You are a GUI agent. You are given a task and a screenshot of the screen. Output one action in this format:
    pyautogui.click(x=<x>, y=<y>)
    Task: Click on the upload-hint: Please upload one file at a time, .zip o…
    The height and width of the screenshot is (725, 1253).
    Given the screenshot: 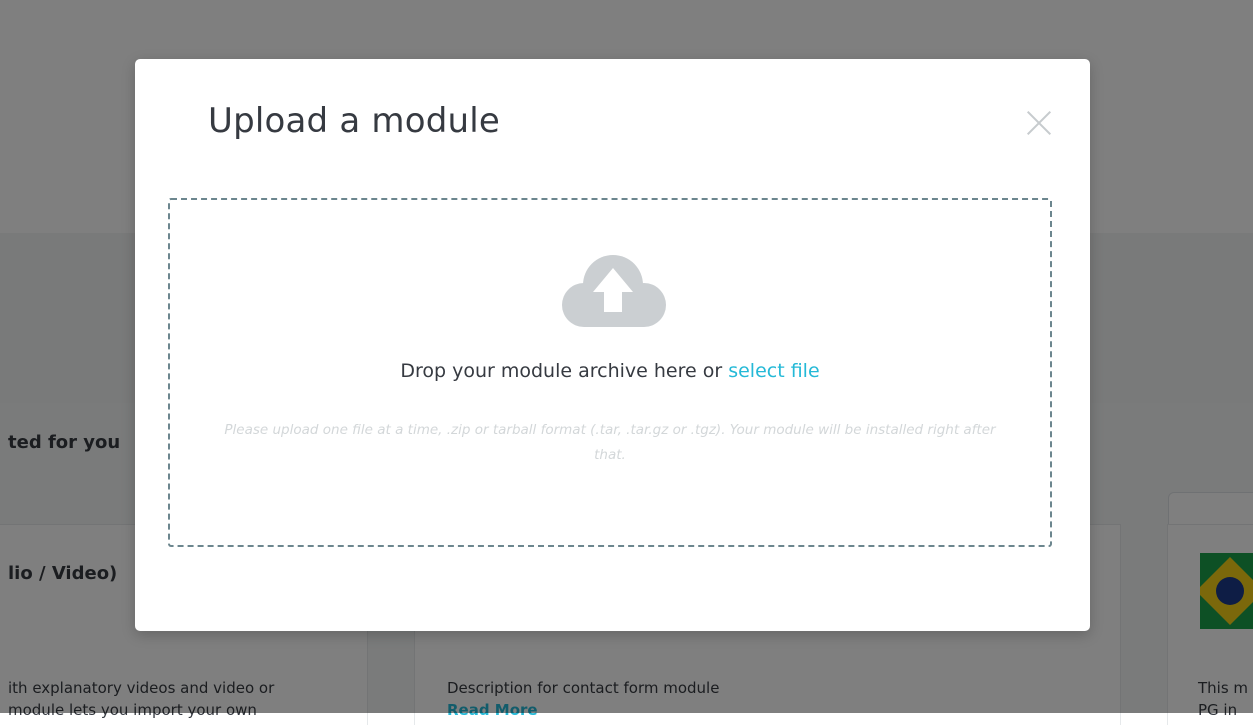 What is the action you would take?
    pyautogui.click(x=610, y=442)
    